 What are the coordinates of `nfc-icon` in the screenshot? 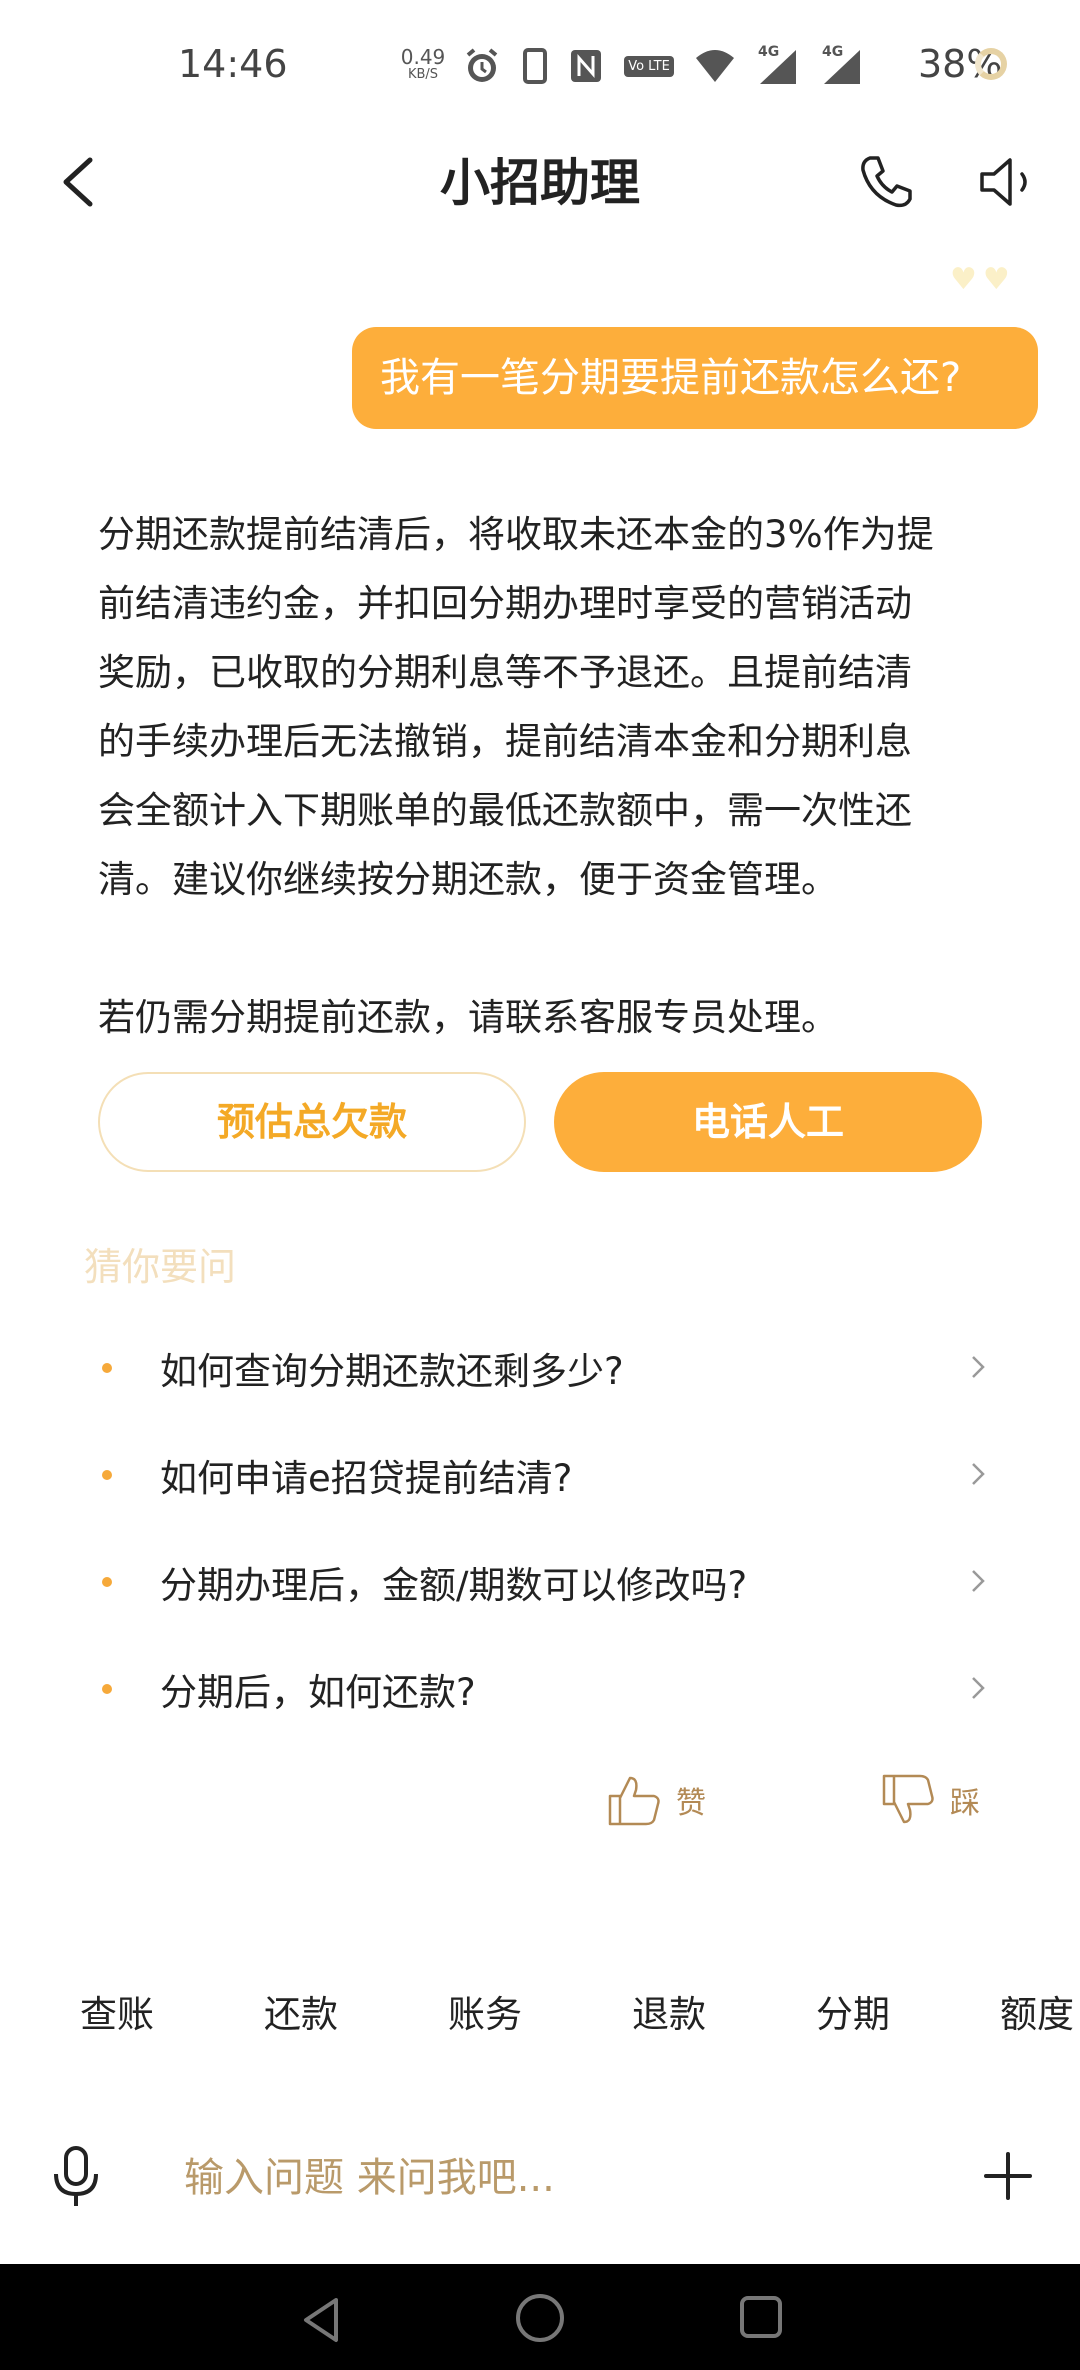 It's located at (586, 66).